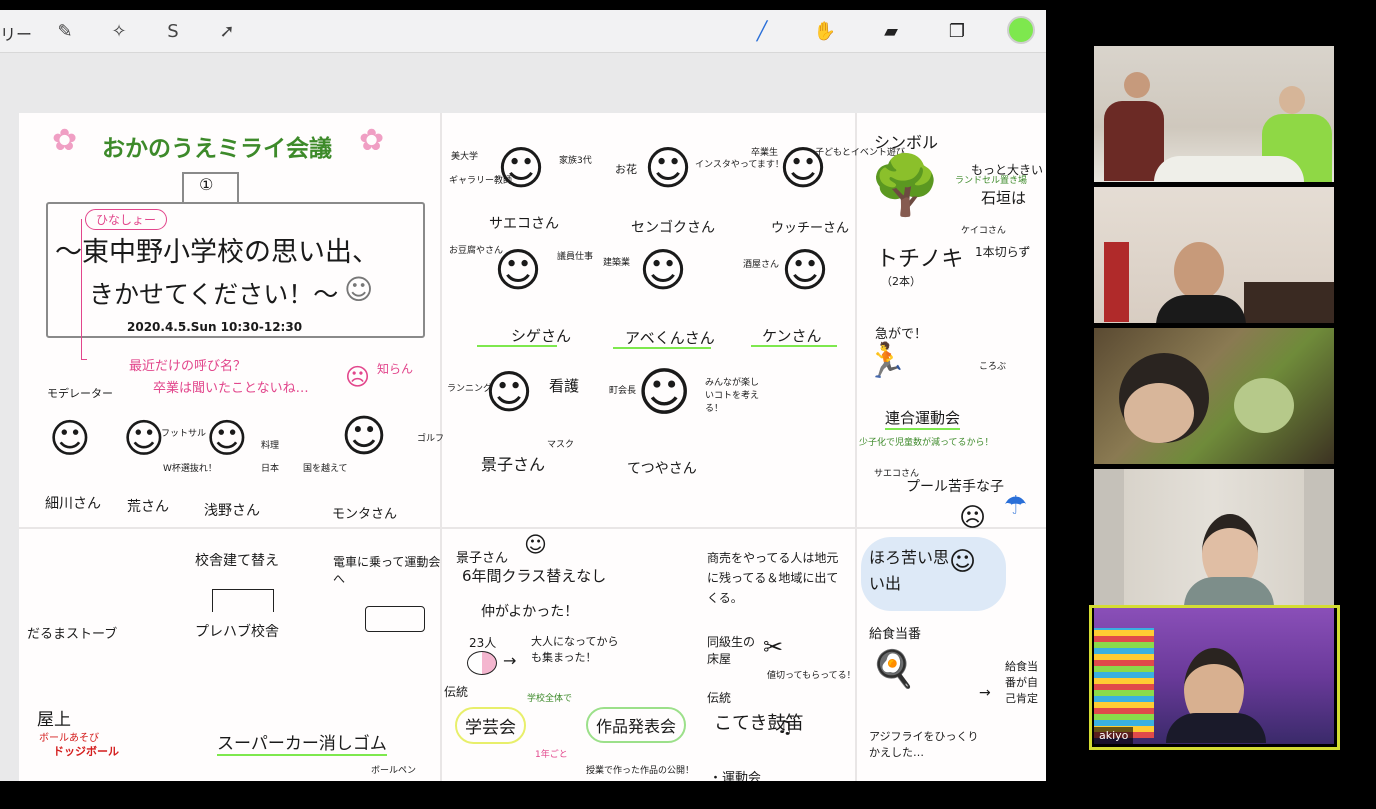  I want to click on participant-name-4: シゲさん, so click(541, 336).